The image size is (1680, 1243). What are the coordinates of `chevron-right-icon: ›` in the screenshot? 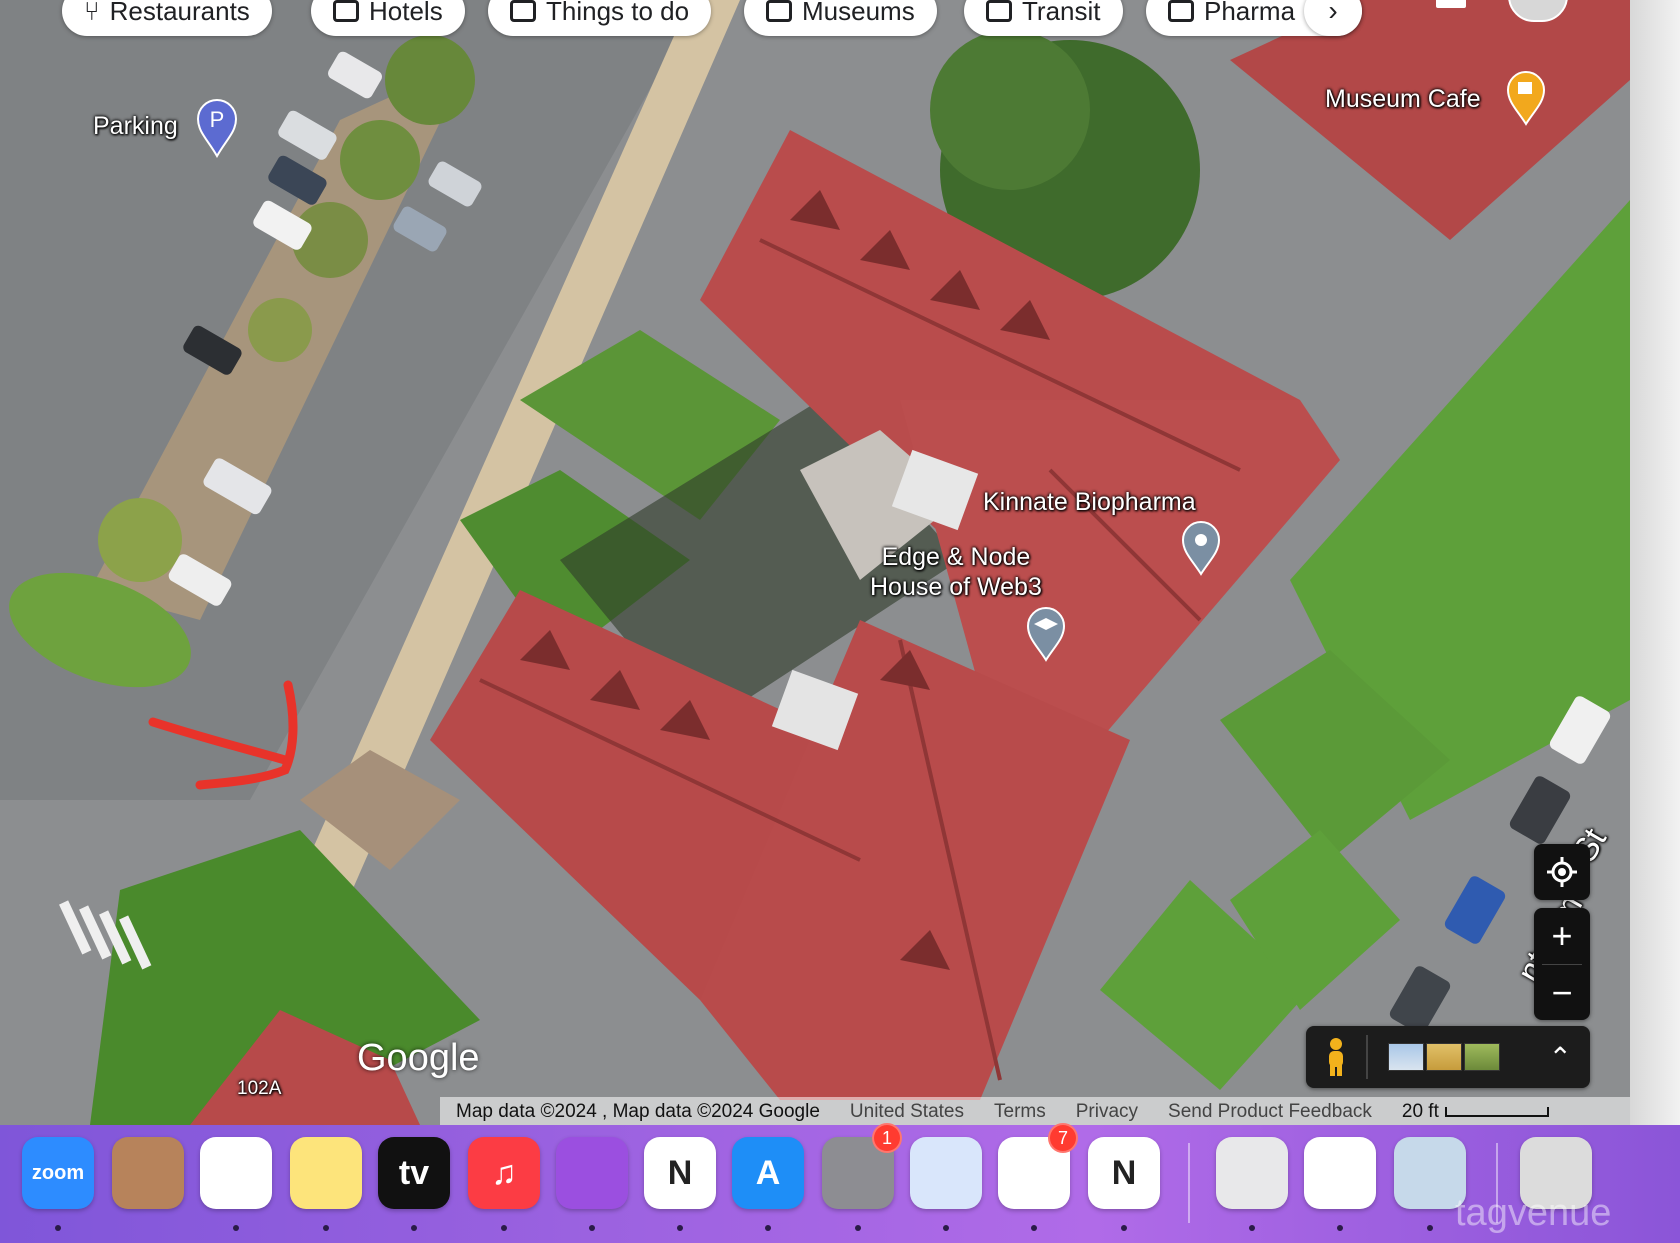 It's located at (1333, 13).